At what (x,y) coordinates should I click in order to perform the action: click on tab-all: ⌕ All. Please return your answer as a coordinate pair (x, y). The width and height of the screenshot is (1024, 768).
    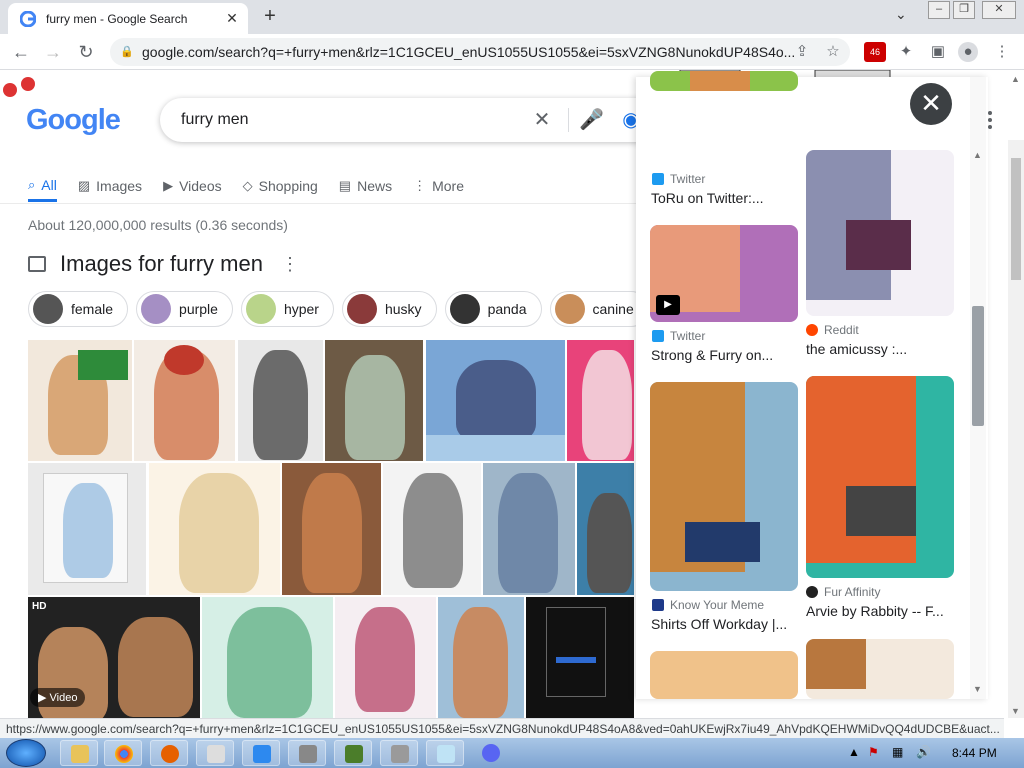
    Looking at the image, I should click on (42, 186).